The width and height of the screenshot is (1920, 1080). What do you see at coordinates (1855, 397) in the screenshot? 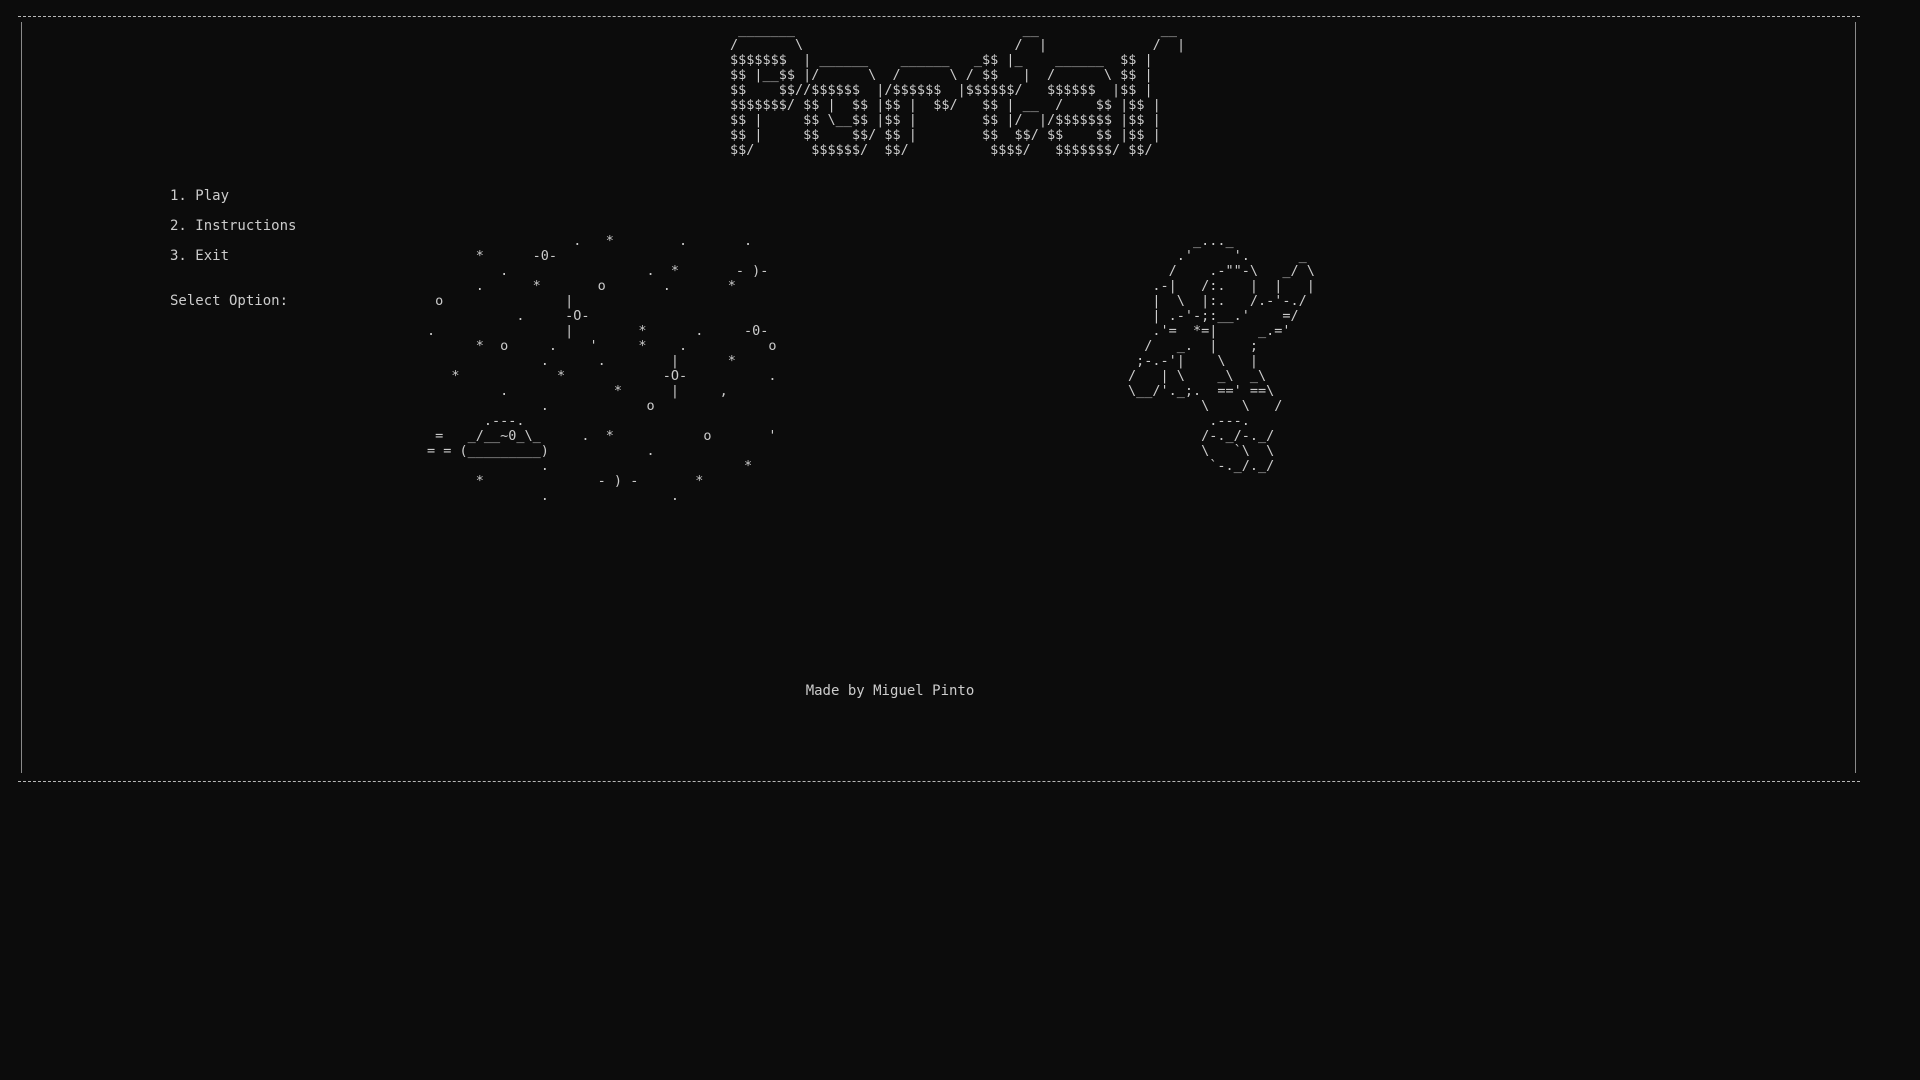
I see `right-border` at bounding box center [1855, 397].